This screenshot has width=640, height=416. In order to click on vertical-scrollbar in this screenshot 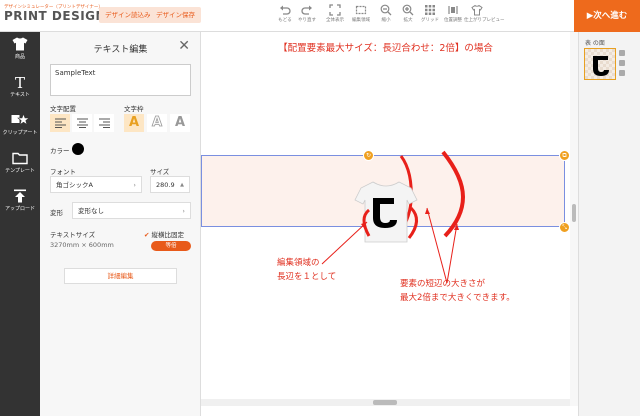, I will do `click(574, 219)`.